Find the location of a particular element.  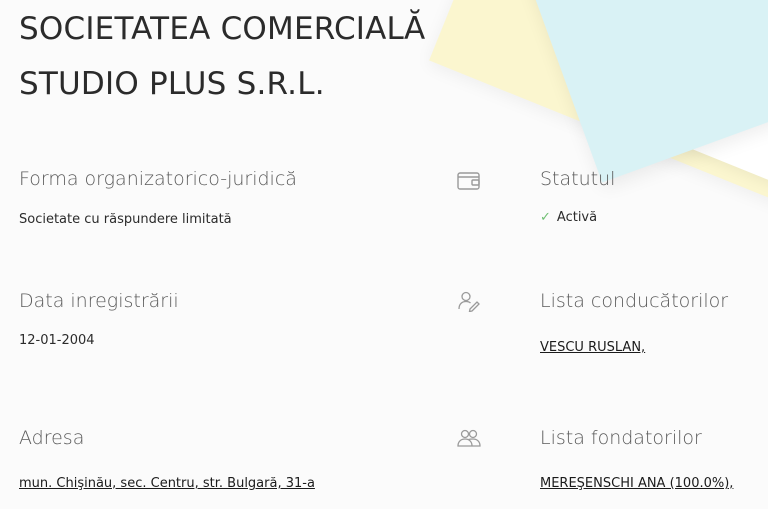

status-label: Statutul is located at coordinates (578, 179).